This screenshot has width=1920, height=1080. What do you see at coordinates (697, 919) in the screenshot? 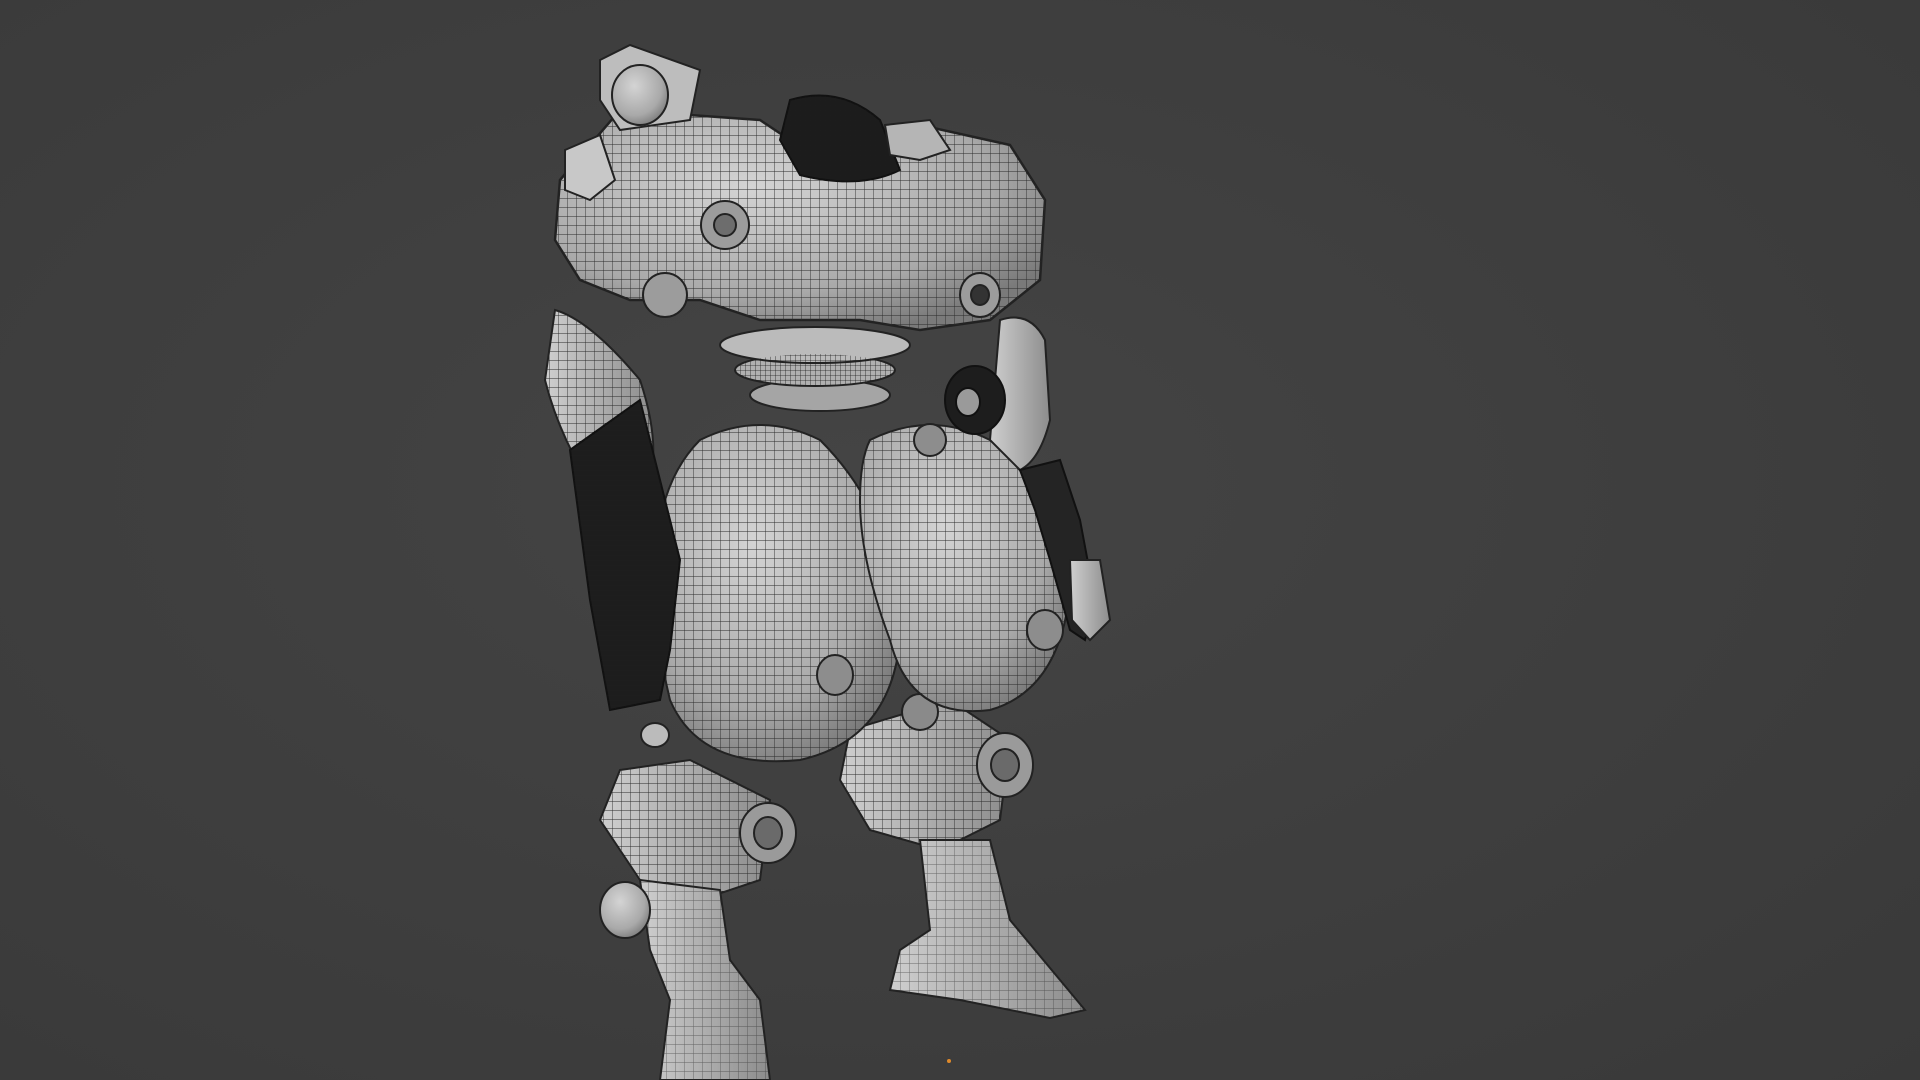
I see `left-leg` at bounding box center [697, 919].